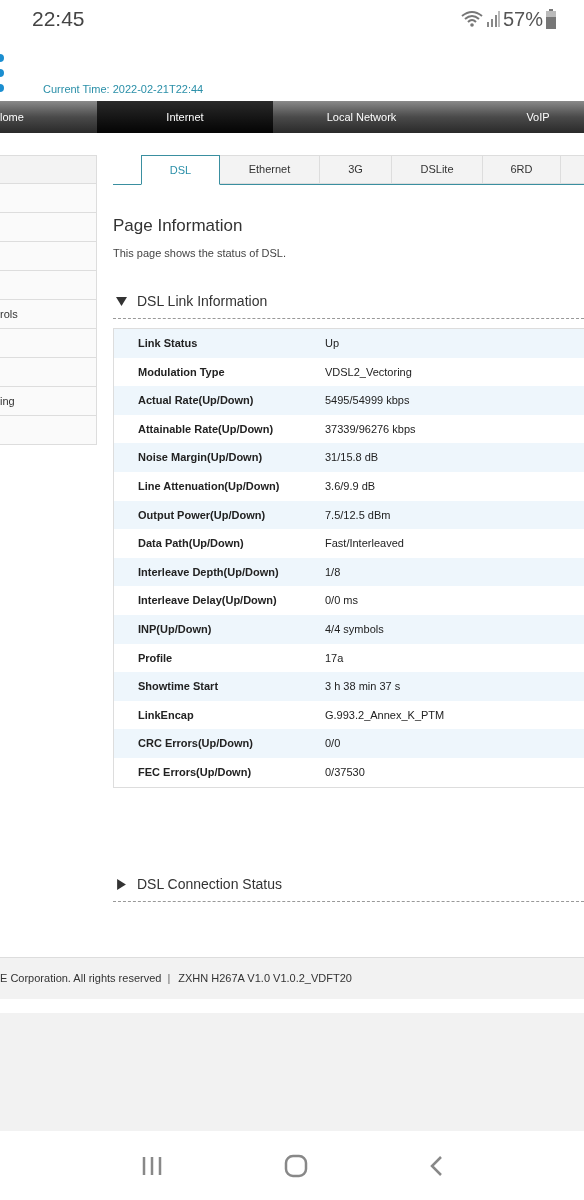  What do you see at coordinates (436, 1165) in the screenshot?
I see `back-icon` at bounding box center [436, 1165].